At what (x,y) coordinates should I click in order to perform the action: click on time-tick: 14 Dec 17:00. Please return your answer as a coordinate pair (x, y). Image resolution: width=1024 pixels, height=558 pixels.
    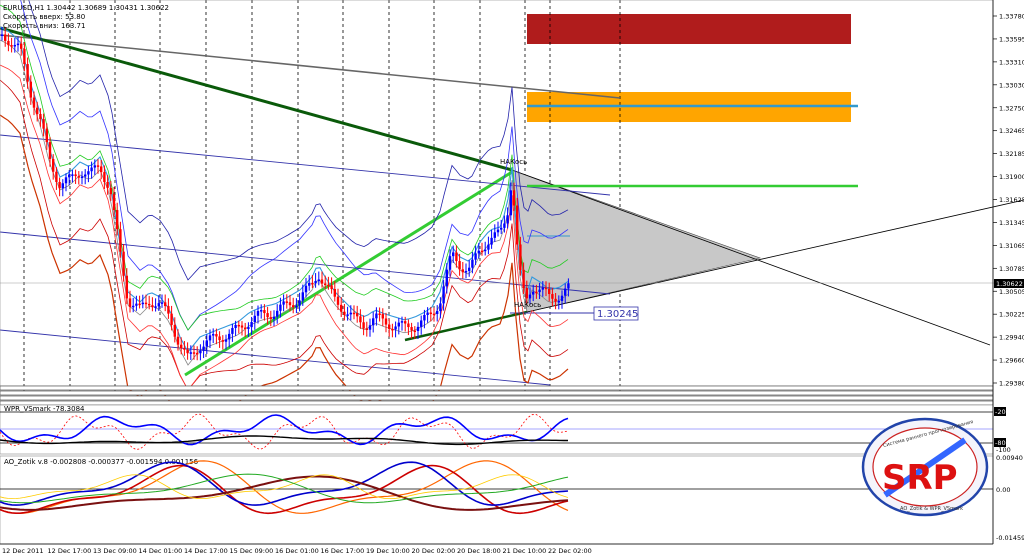
    Looking at the image, I should click on (206, 551).